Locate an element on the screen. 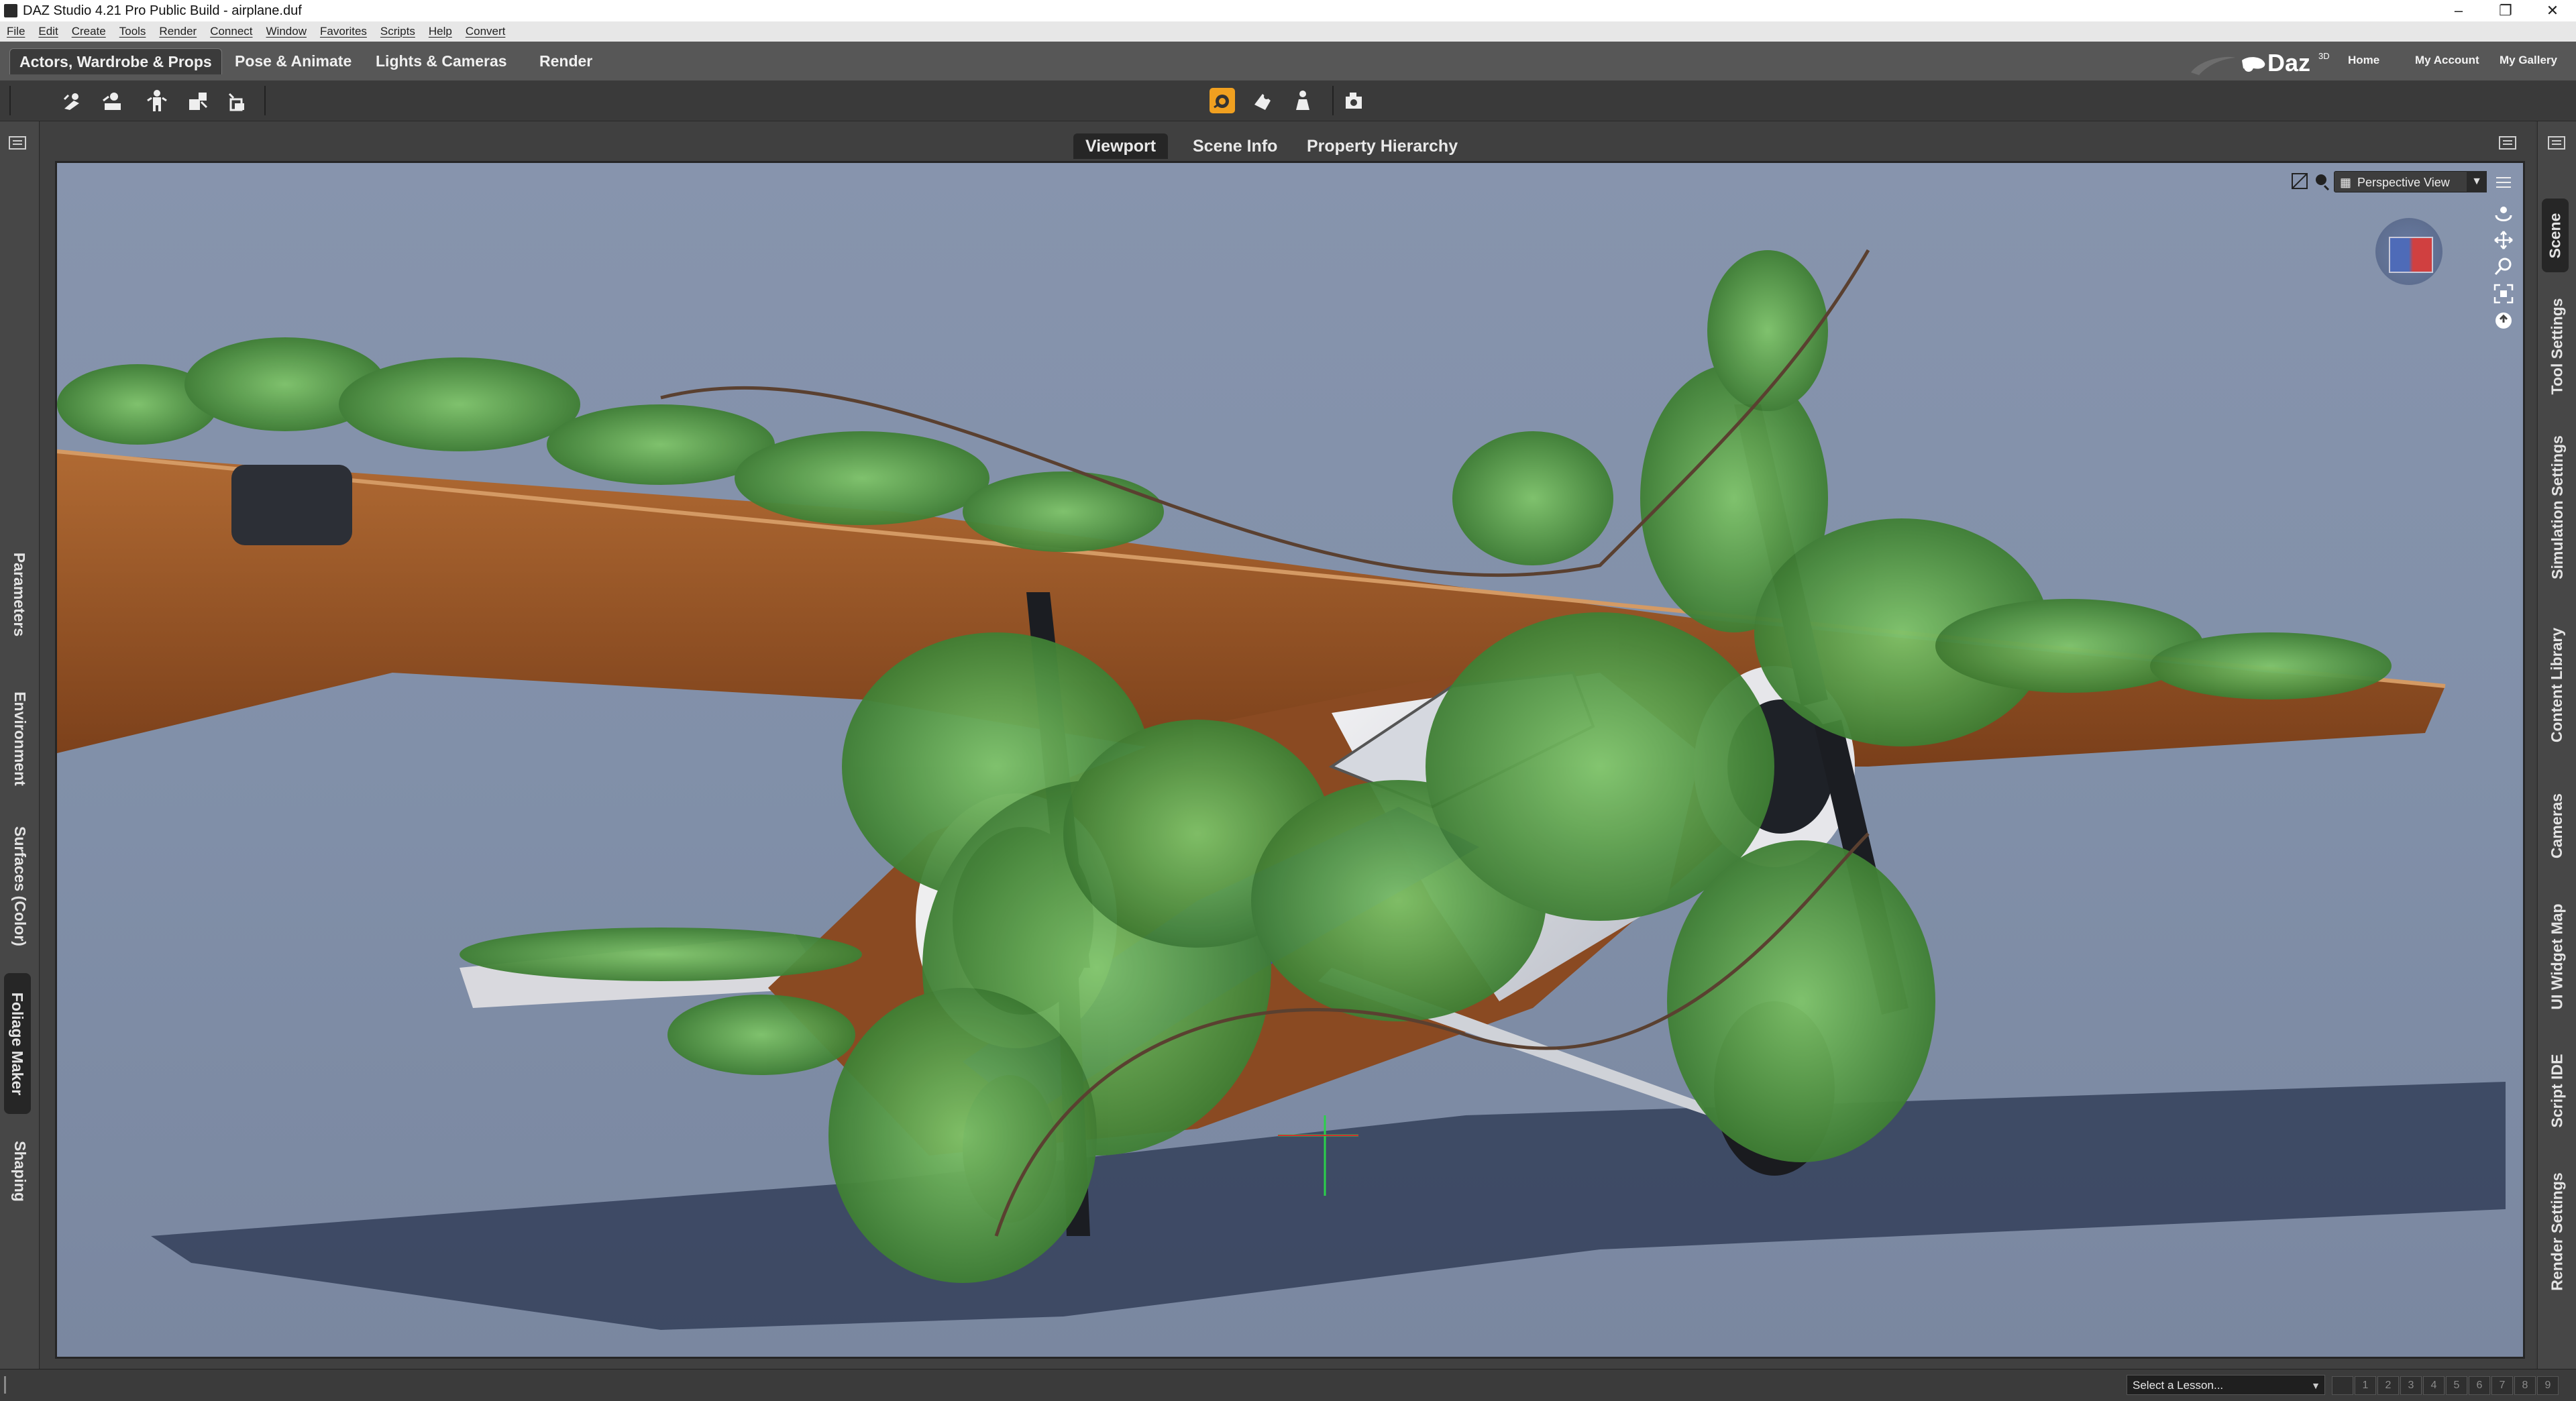 The image size is (2576, 1401). status-bar: Select a Lesson... ▼ 1 2 3 4 5 6 7 8 9 is located at coordinates (1288, 1385).